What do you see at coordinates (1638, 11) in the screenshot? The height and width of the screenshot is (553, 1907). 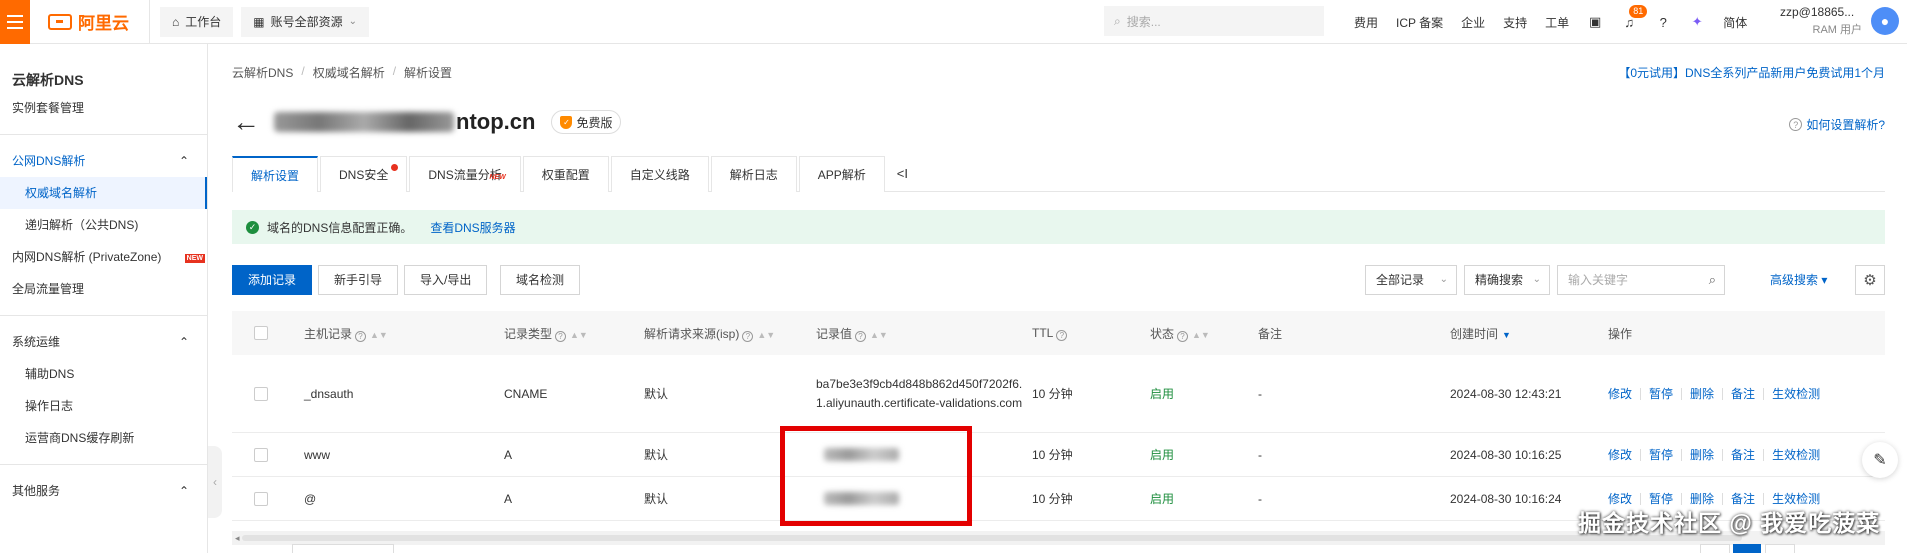 I see `notification-badge: 81` at bounding box center [1638, 11].